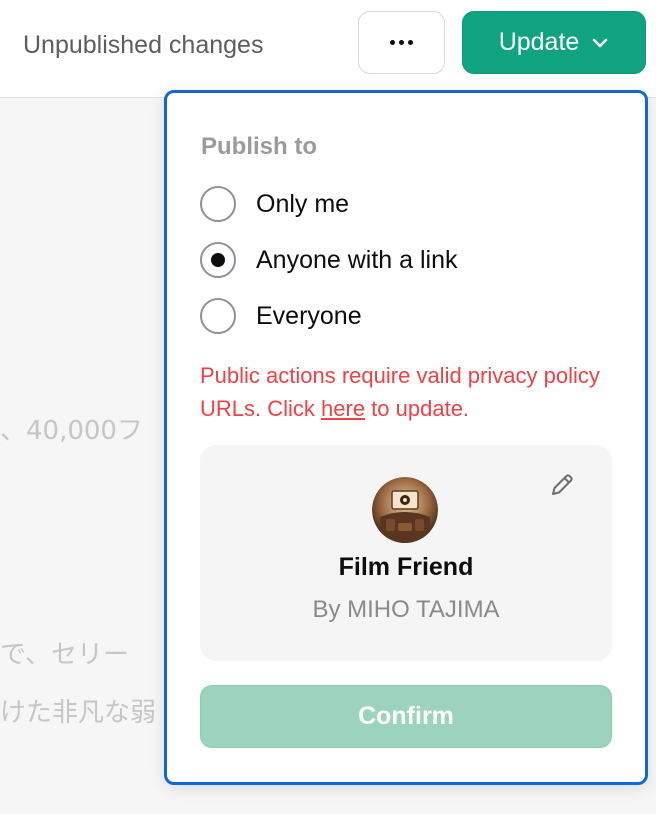 Image resolution: width=656 pixels, height=814 pixels. I want to click on radio-option-only-me: Only me, so click(274, 204).